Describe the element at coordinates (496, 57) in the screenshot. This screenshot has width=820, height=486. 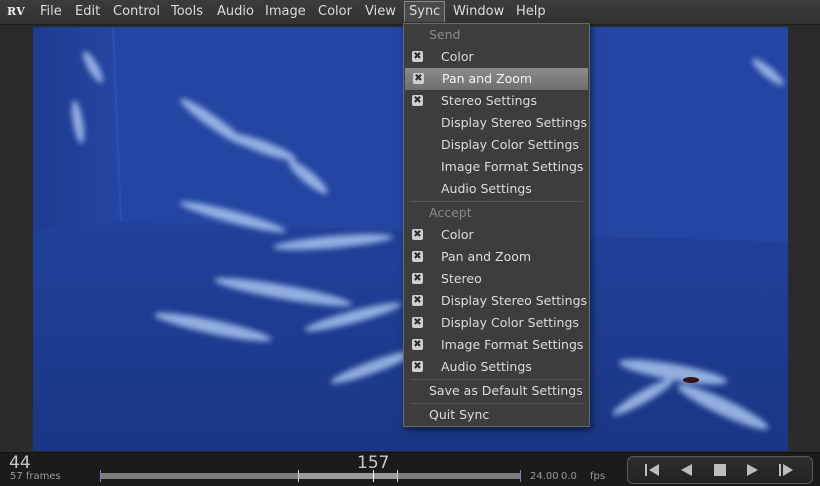
I see `send-color-item: ✖ Color` at that location.